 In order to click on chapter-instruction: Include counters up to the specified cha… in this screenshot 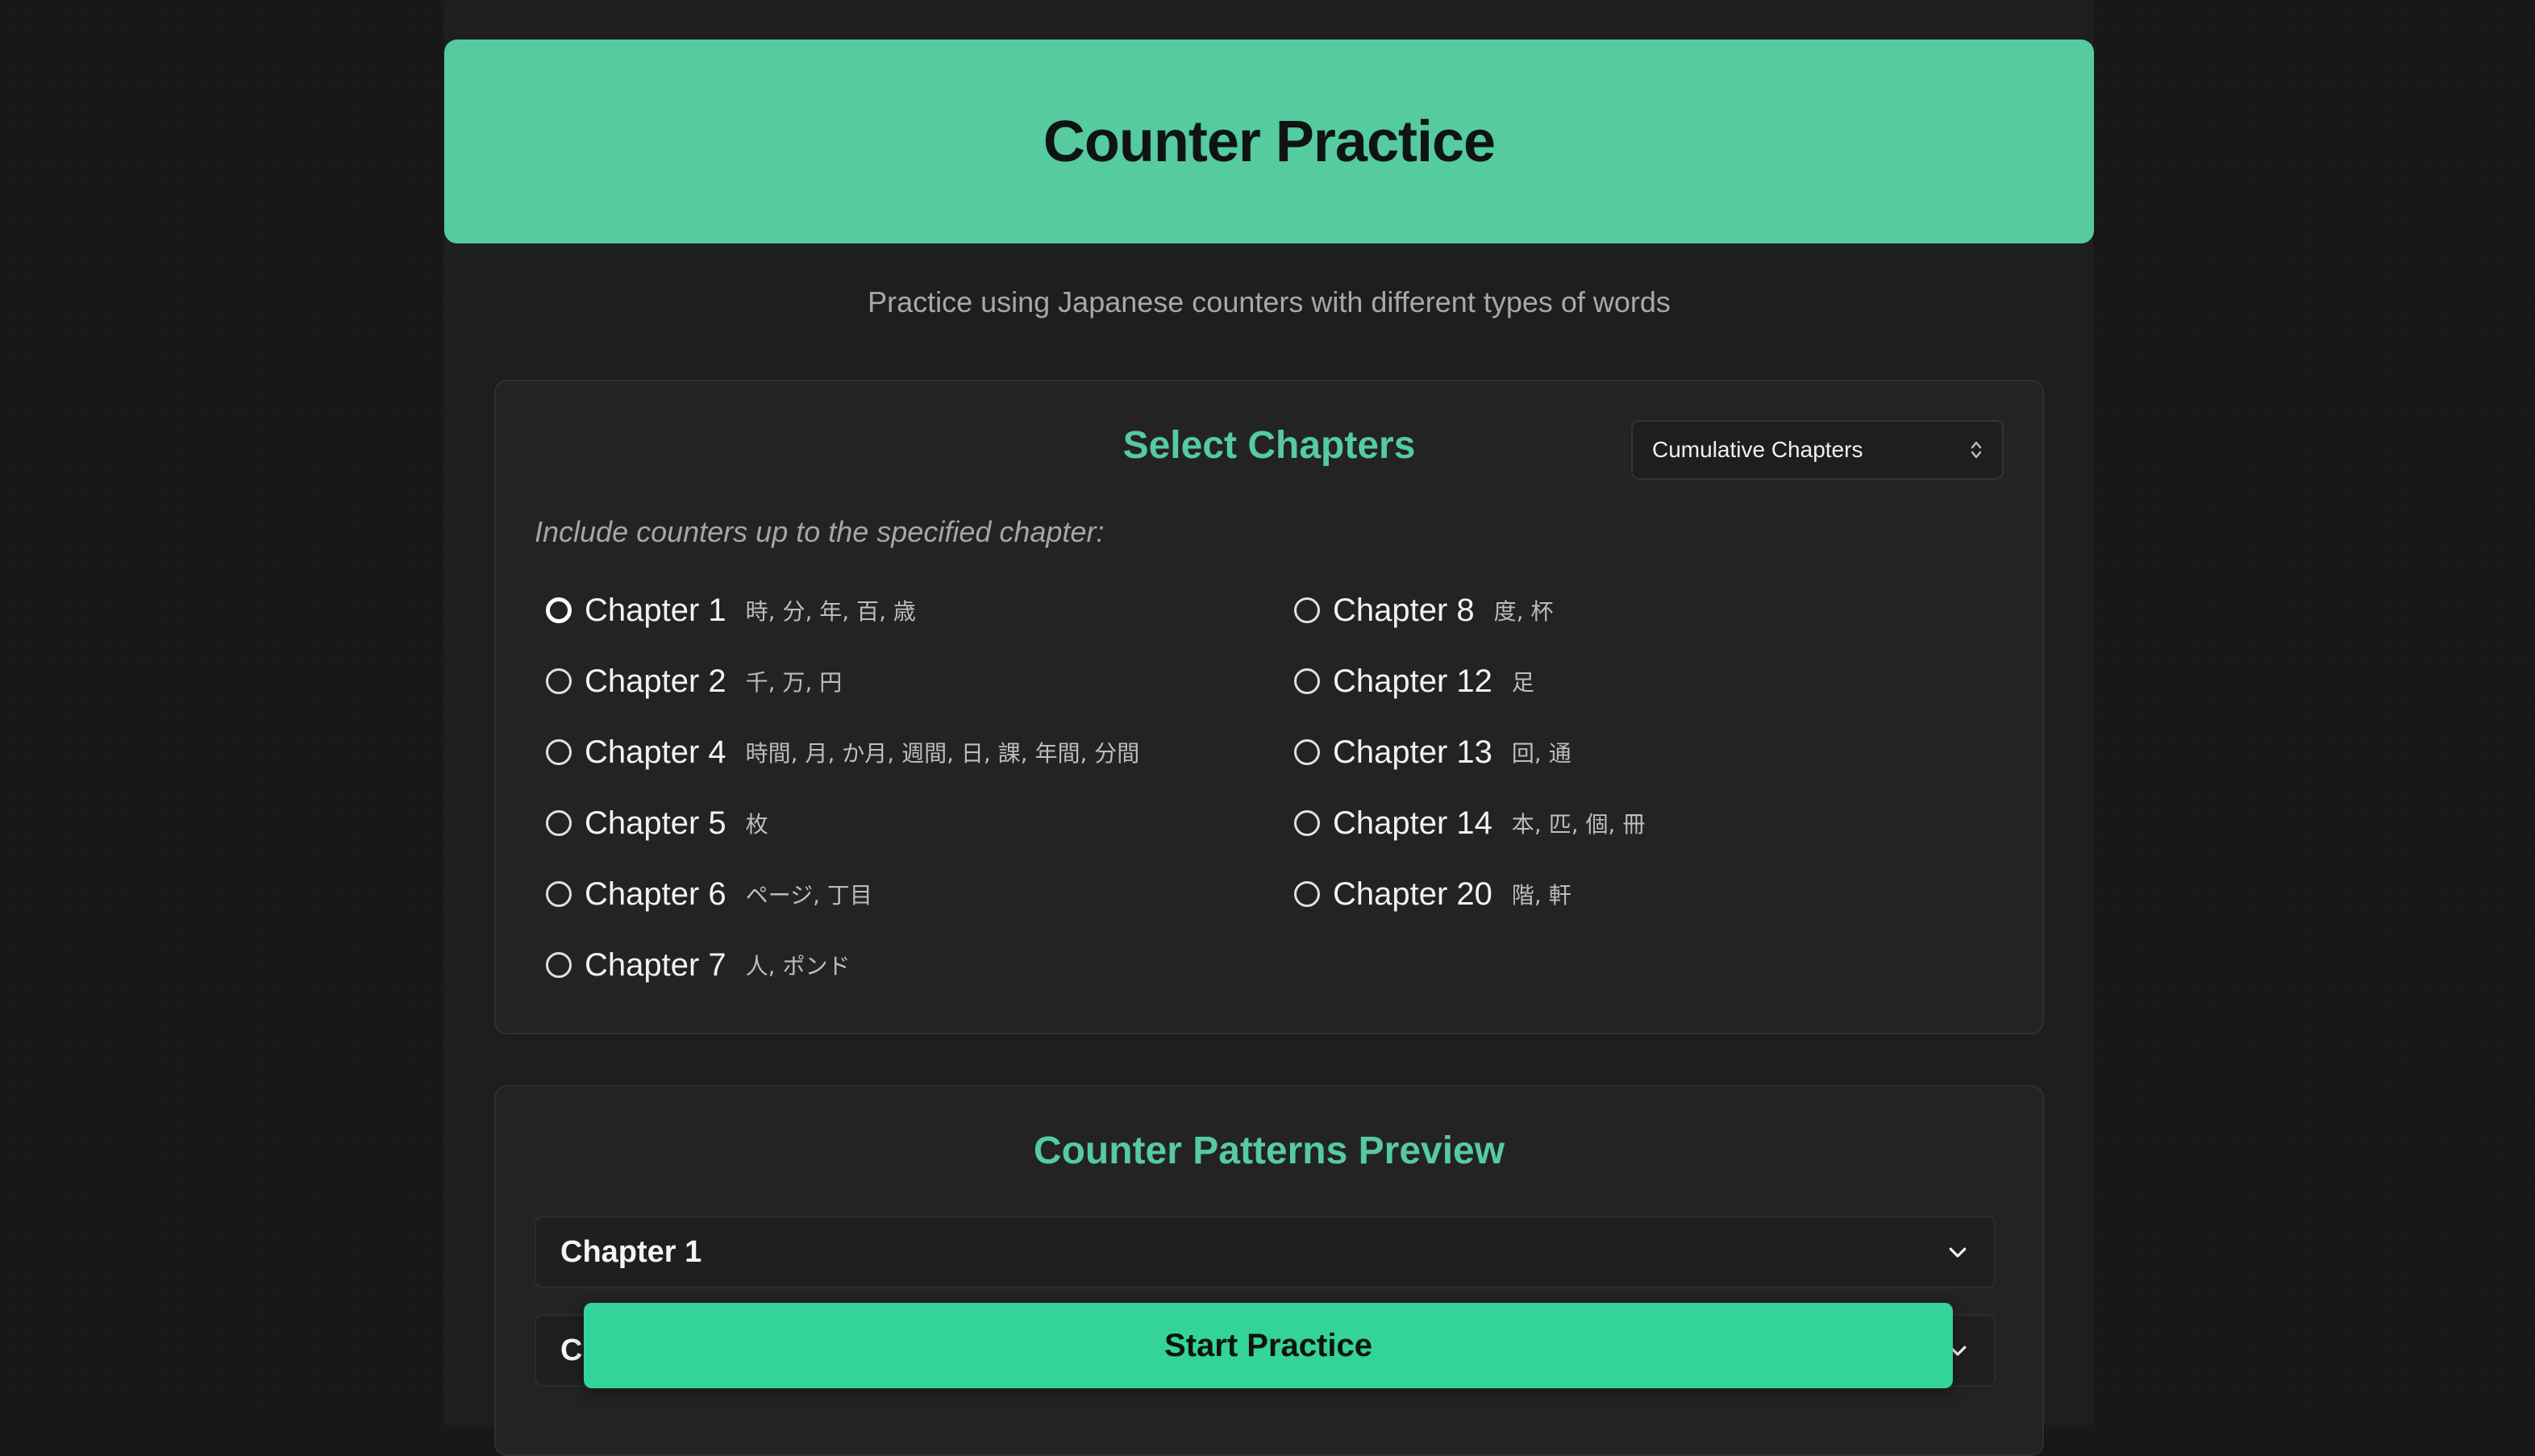, I will do `click(820, 531)`.